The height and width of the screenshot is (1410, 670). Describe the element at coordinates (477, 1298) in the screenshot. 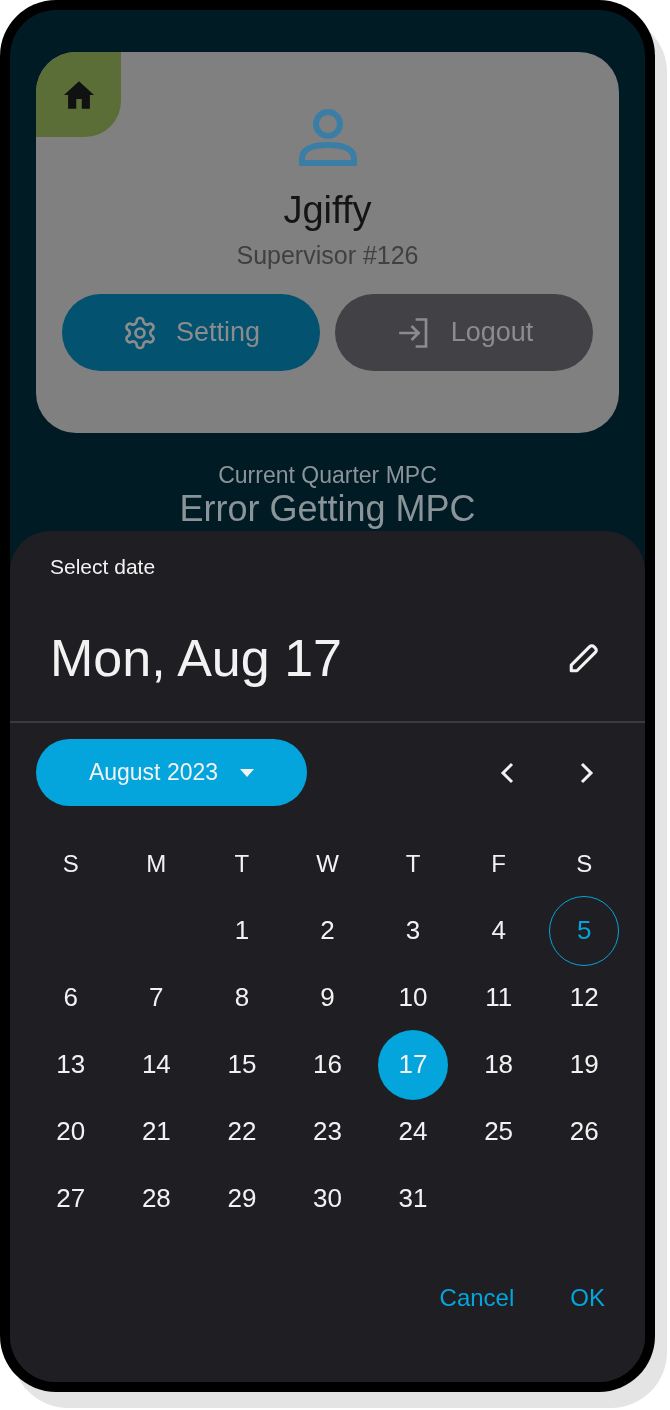

I see `cancel-button: Cancel` at that location.